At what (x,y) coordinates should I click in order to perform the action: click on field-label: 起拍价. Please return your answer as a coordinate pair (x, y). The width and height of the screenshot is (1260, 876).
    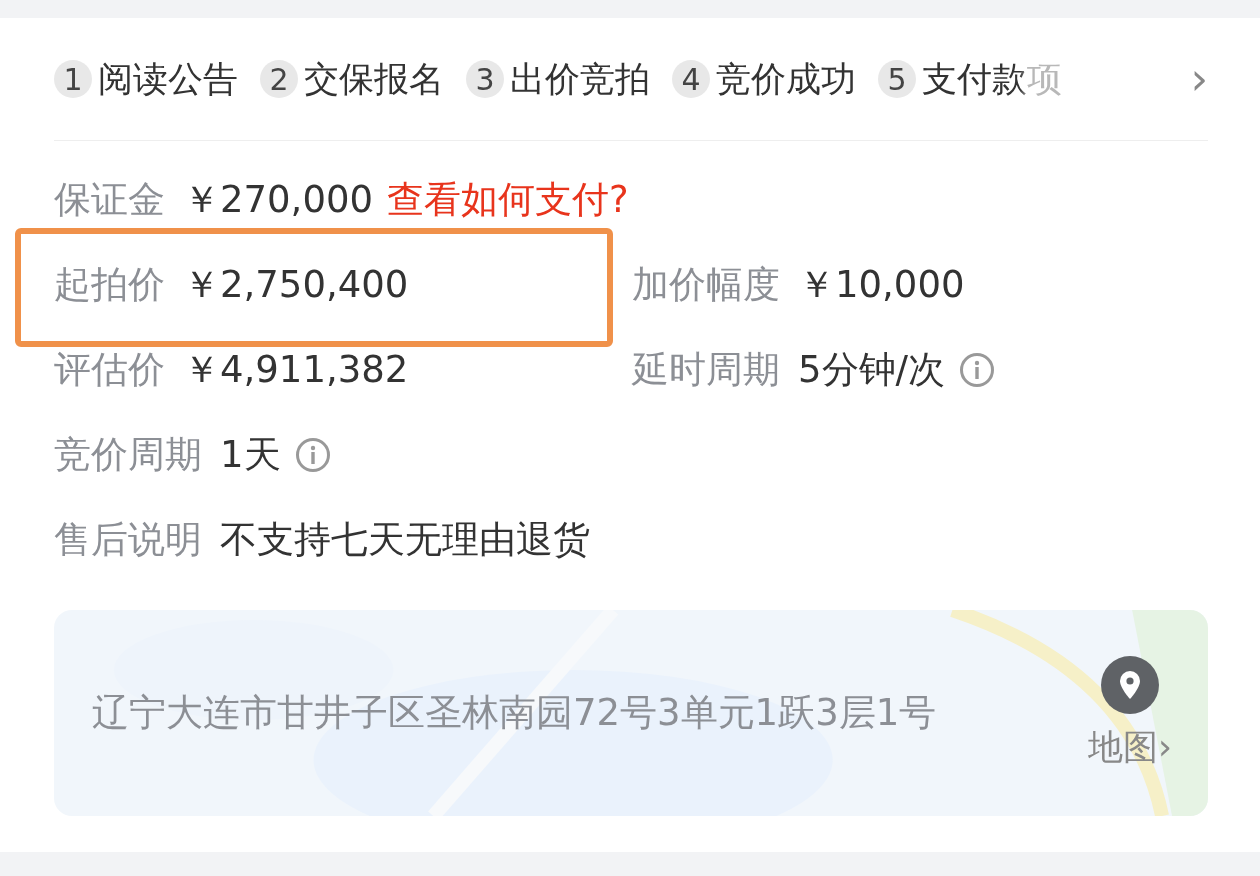
    Looking at the image, I should click on (109, 284).